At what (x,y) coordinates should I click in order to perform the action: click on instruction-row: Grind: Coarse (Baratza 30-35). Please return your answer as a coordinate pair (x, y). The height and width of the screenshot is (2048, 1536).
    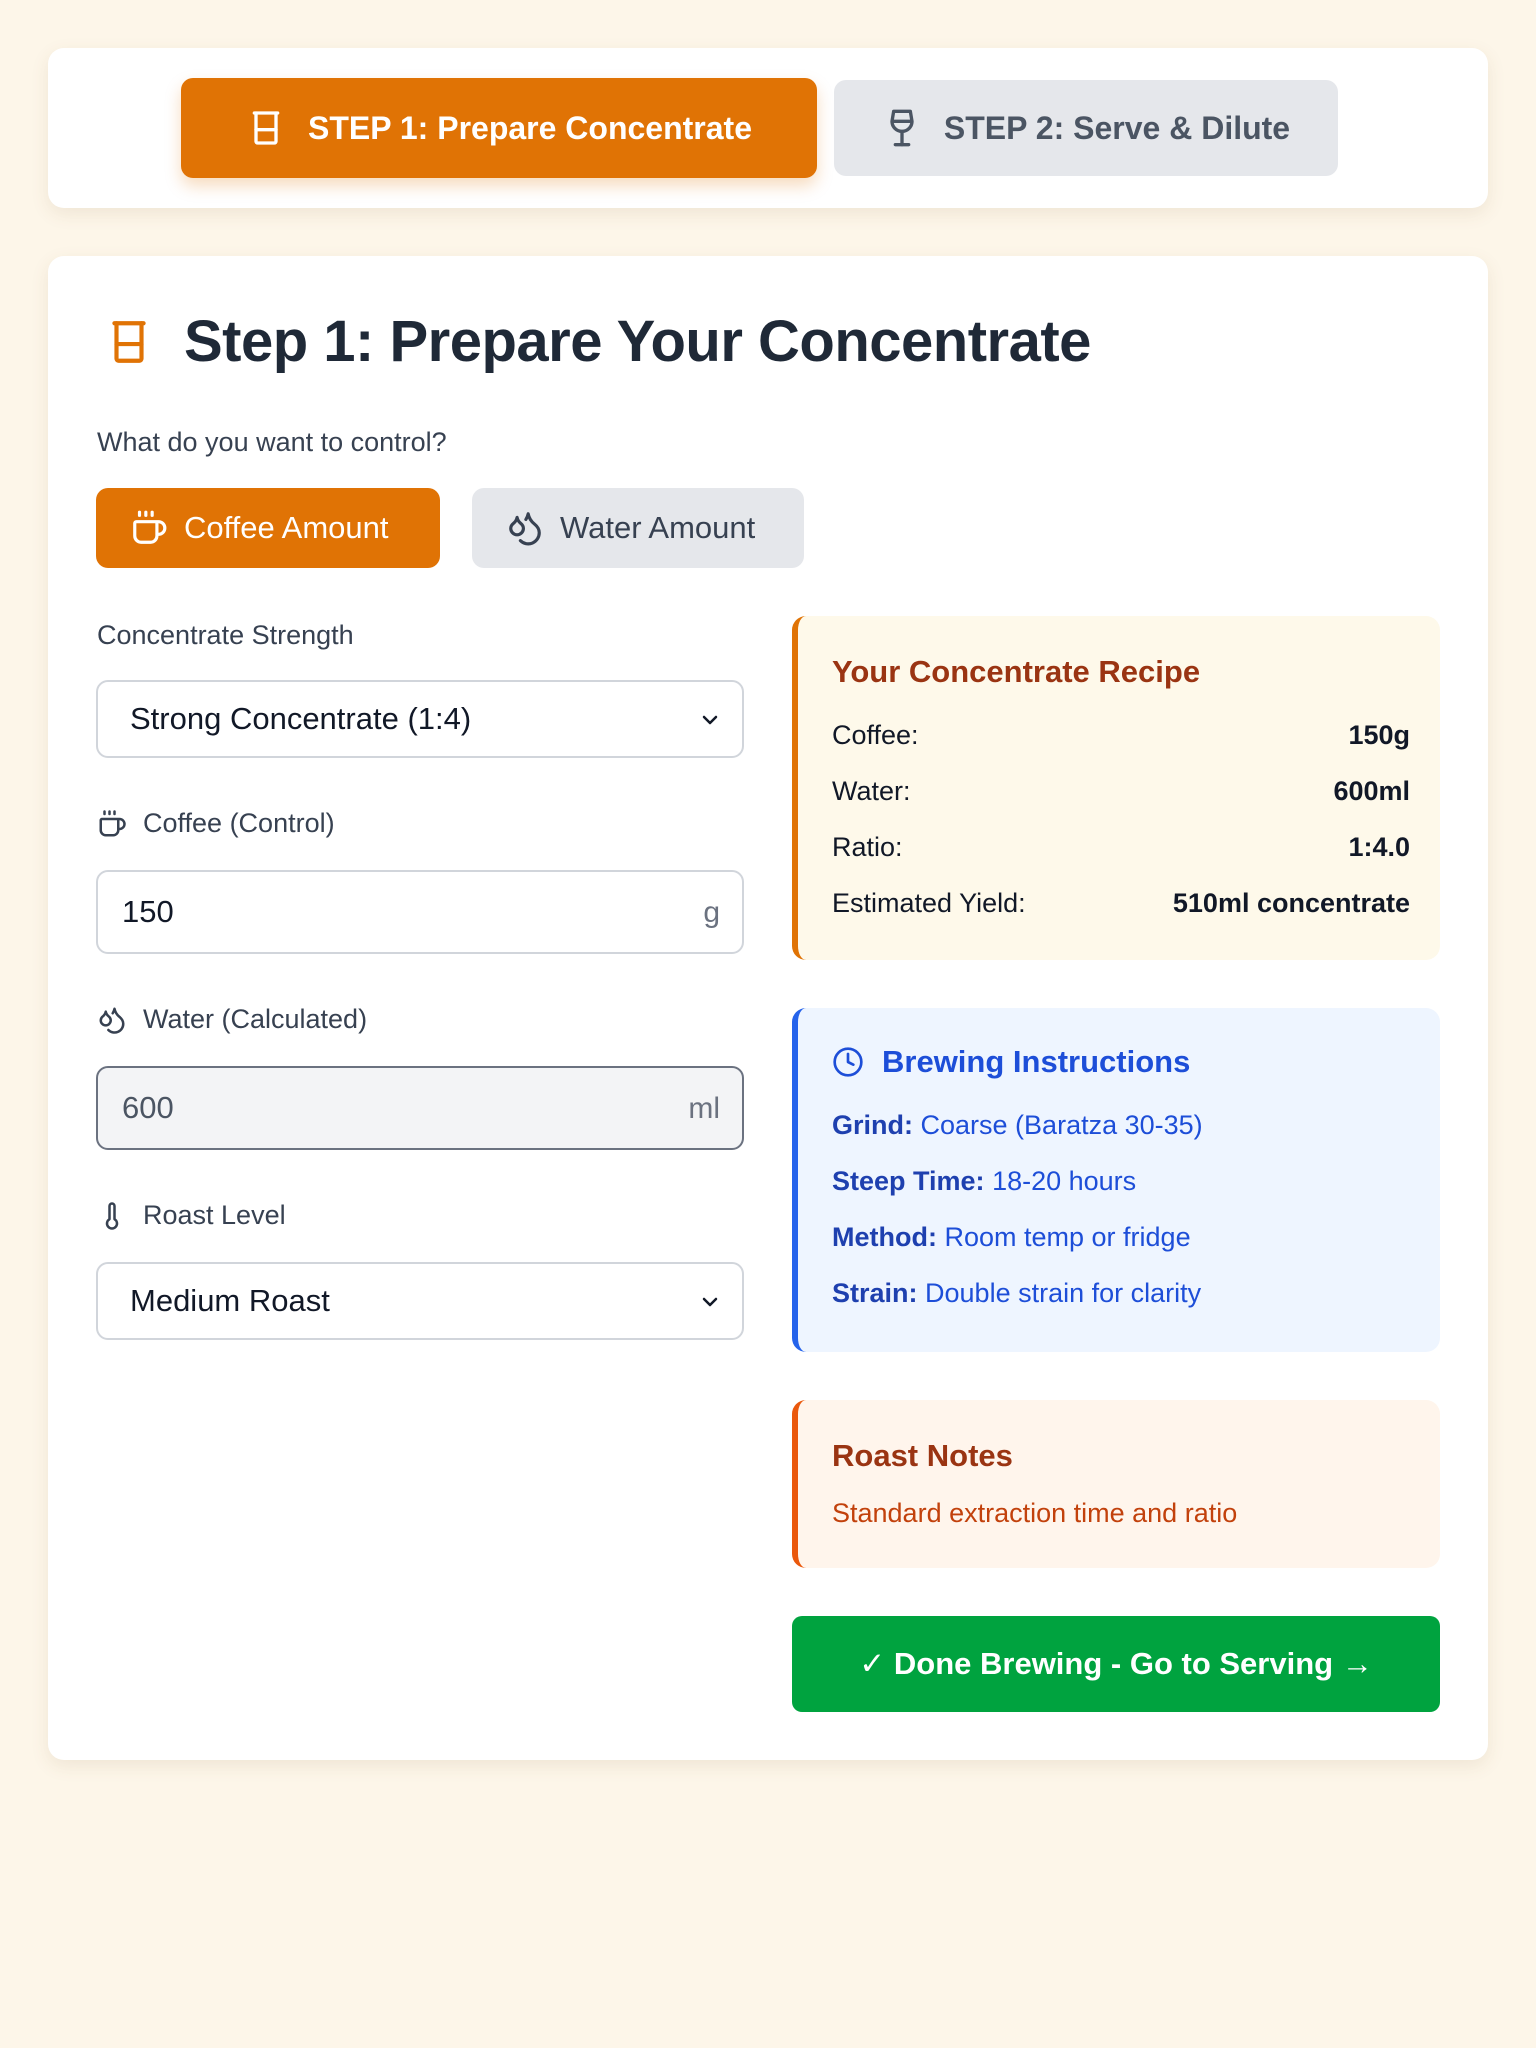
    Looking at the image, I should click on (1017, 1125).